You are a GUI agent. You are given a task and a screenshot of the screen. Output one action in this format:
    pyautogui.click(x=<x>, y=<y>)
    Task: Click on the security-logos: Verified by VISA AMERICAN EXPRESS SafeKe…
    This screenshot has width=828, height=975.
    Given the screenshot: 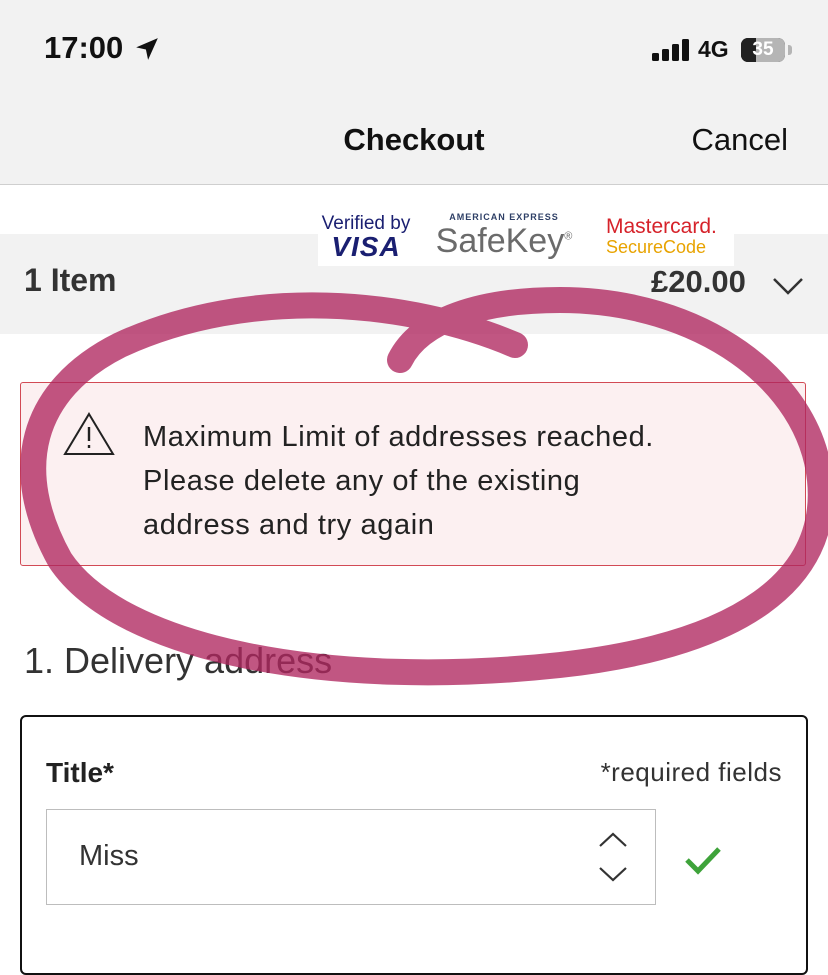 What is the action you would take?
    pyautogui.click(x=526, y=237)
    